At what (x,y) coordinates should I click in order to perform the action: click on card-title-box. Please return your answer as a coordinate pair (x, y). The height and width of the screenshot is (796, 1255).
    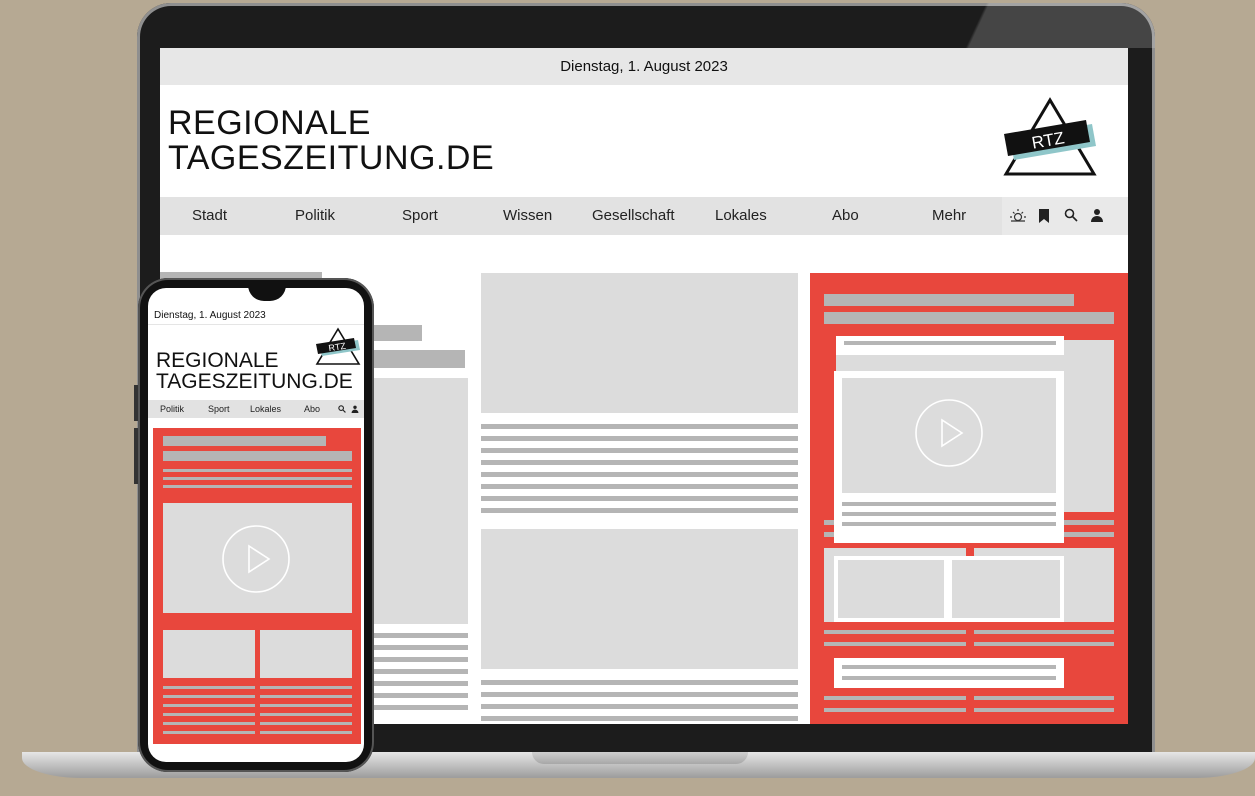
    Looking at the image, I should click on (950, 345).